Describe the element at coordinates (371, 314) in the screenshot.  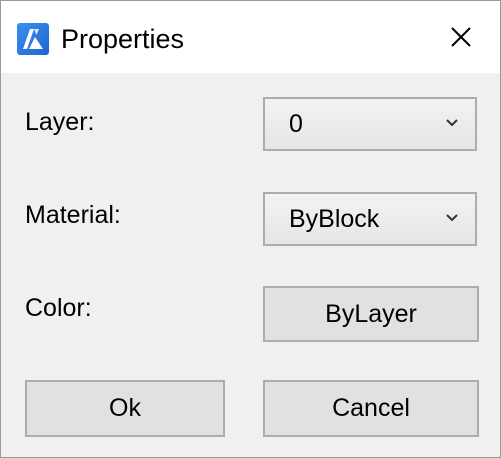
I see `color-picker-button: ByLayer` at that location.